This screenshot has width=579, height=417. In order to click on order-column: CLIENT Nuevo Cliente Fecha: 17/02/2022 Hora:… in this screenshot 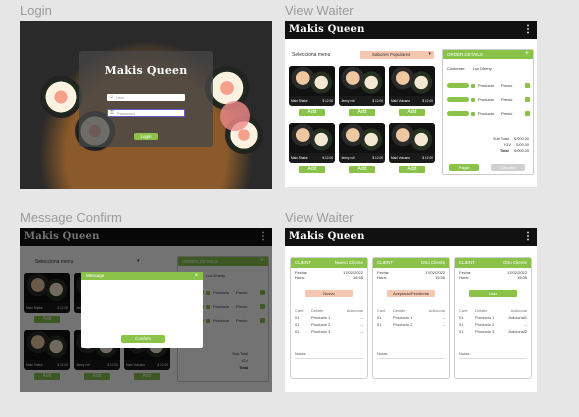, I will do `click(329, 318)`.